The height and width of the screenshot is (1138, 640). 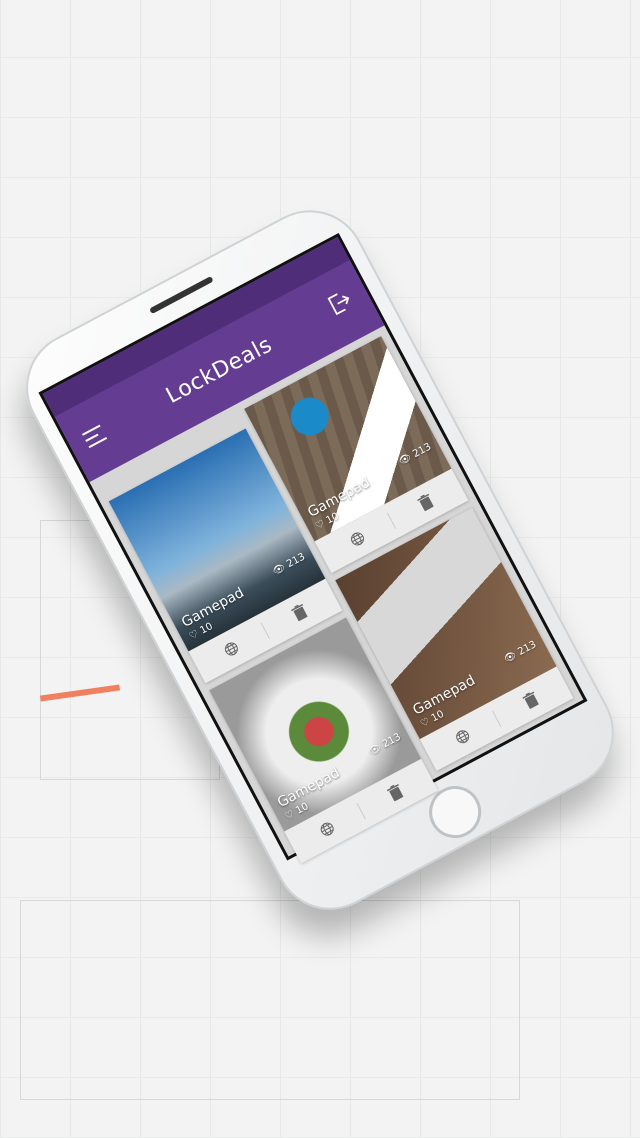 I want to click on background-sketch, so click(x=270, y=1000).